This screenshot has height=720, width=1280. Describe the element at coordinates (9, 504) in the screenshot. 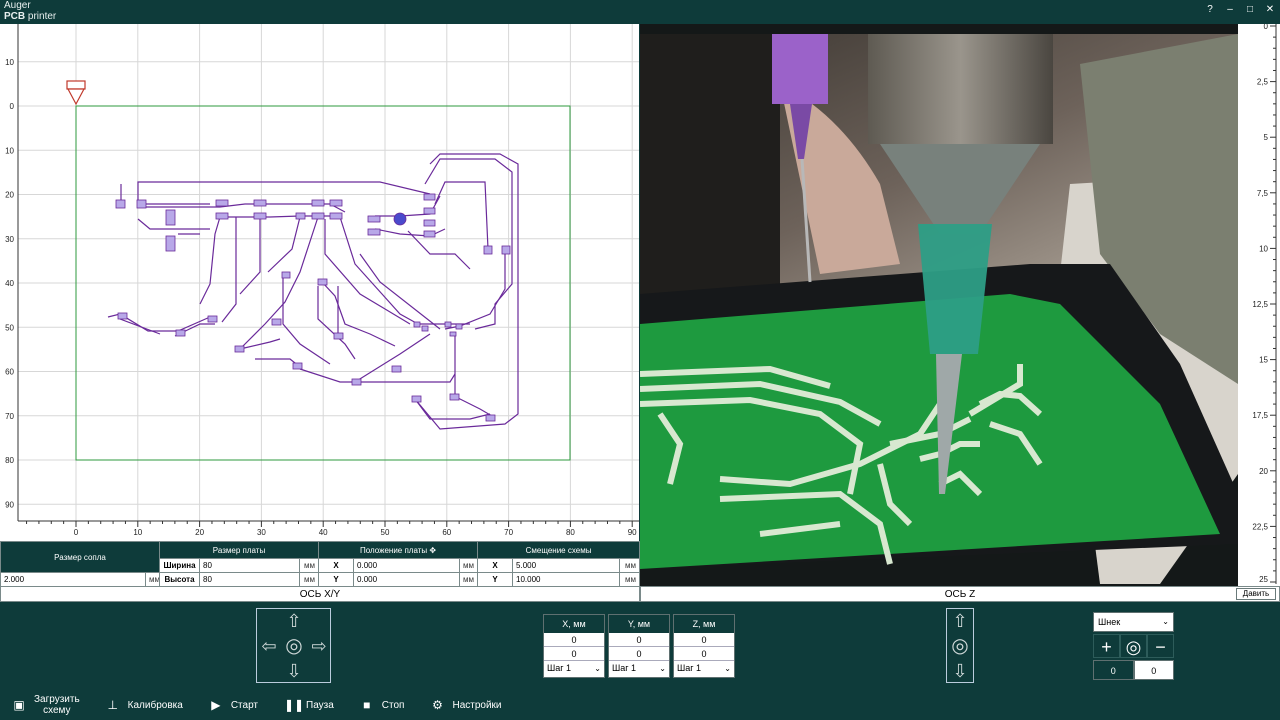

I see `y-tick-label: 90` at that location.